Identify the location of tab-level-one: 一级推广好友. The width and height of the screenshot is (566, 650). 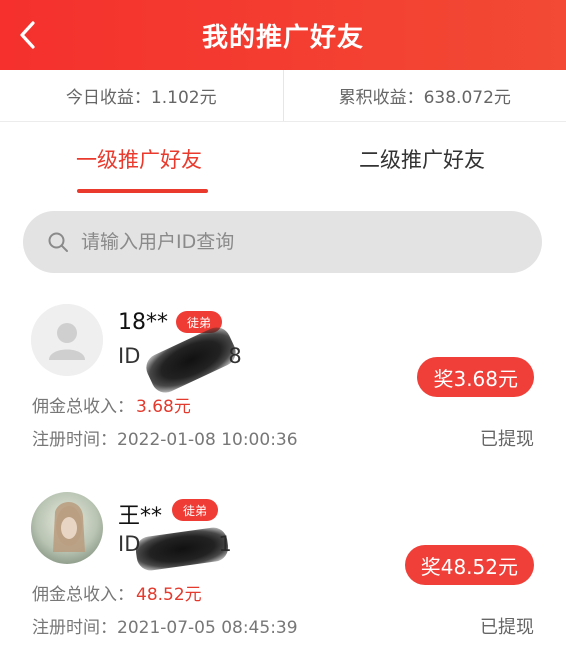
(139, 159).